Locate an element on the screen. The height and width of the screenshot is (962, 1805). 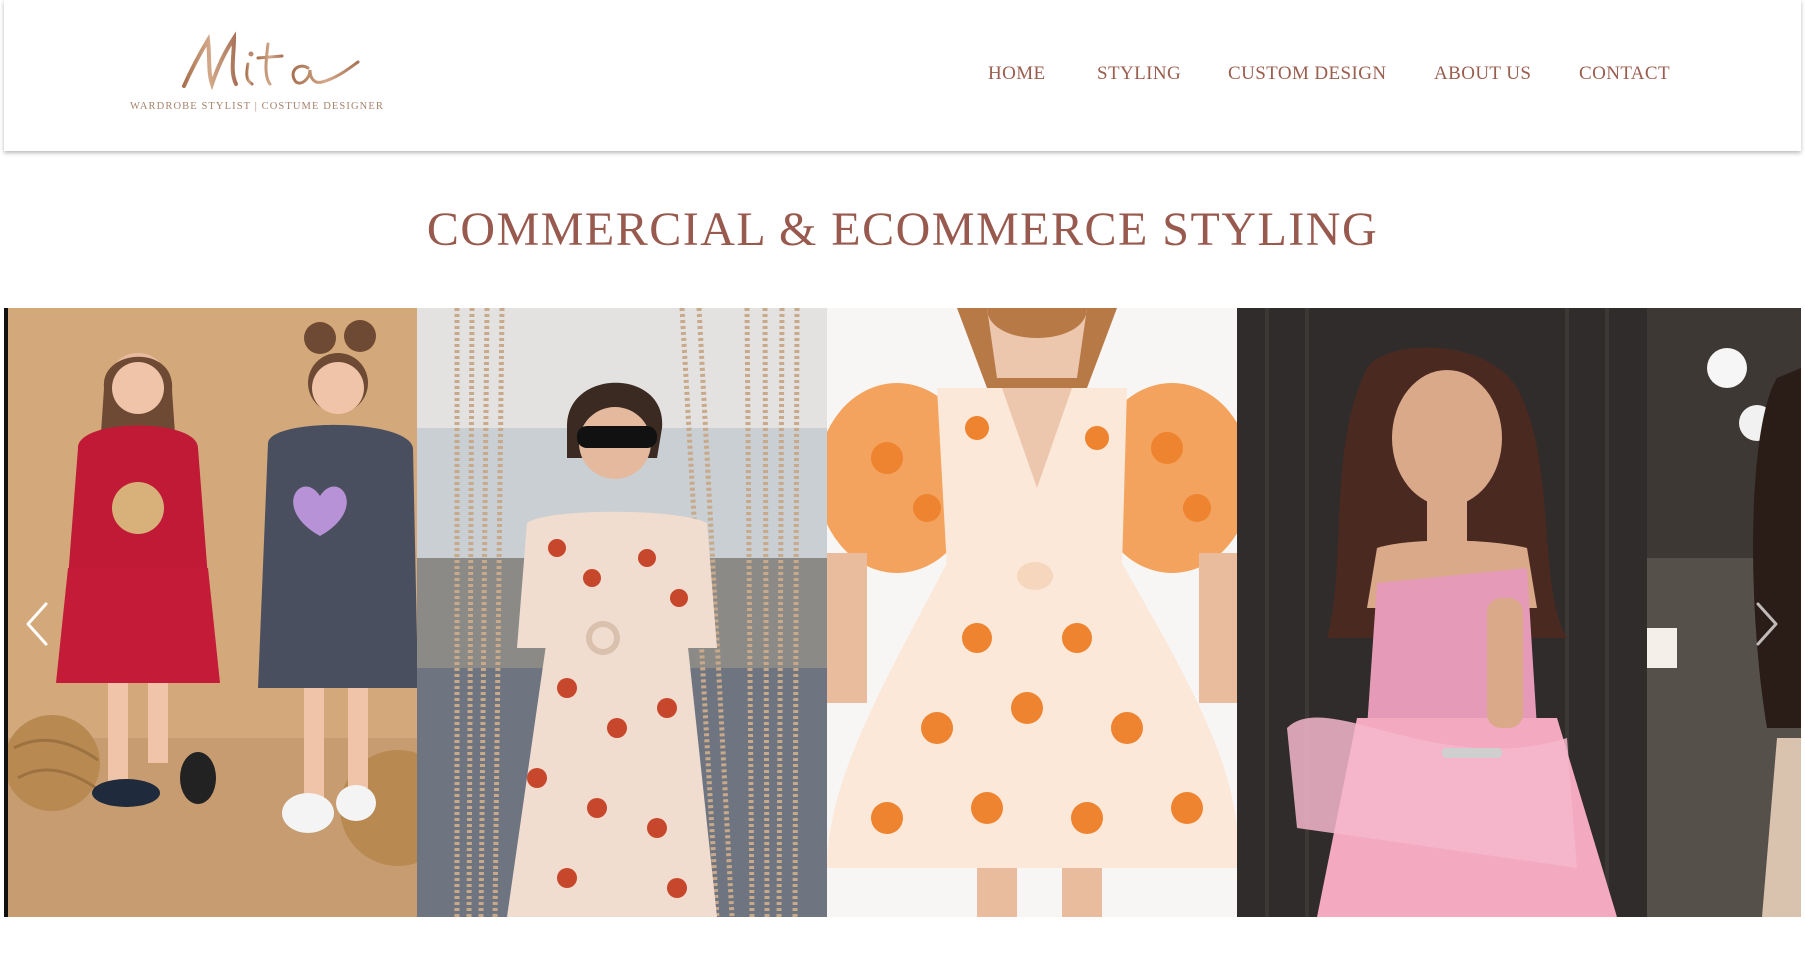
orange-dress-photo-image is located at coordinates (1032, 612).